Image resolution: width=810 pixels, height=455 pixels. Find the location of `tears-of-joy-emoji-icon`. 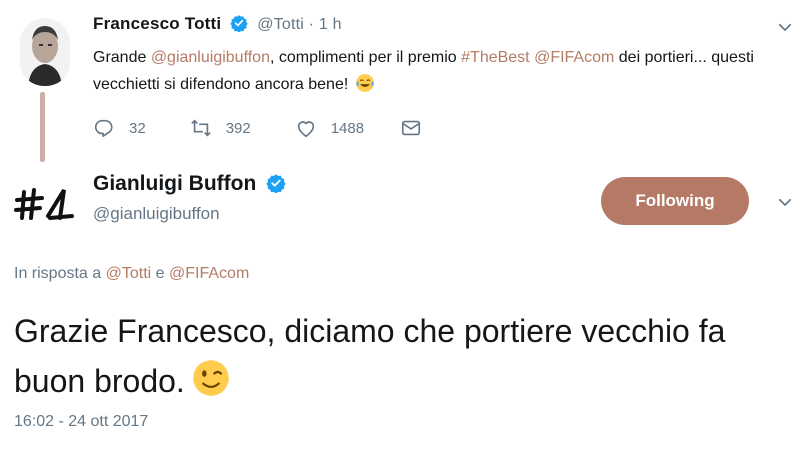

tears-of-joy-emoji-icon is located at coordinates (364, 83).